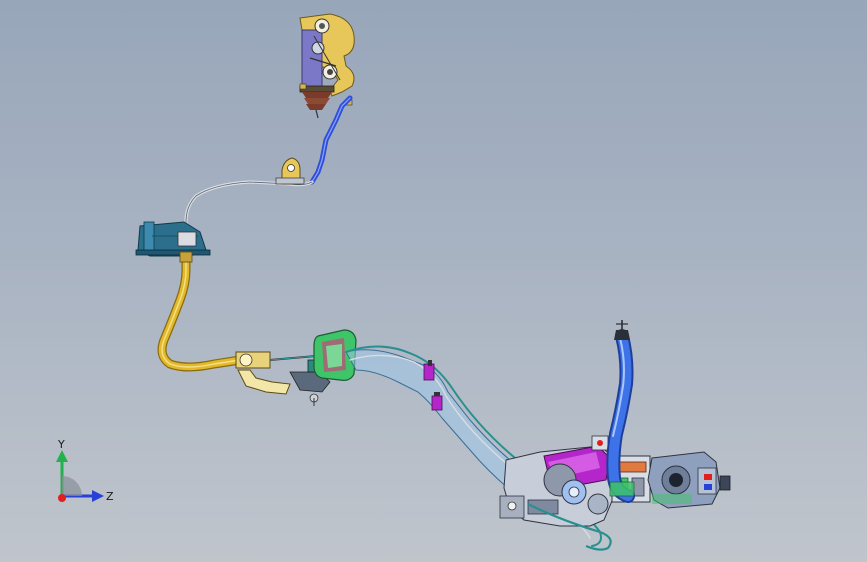 The width and height of the screenshot is (867, 562). What do you see at coordinates (268, 167) in the screenshot?
I see `upper-cable-run` at bounding box center [268, 167].